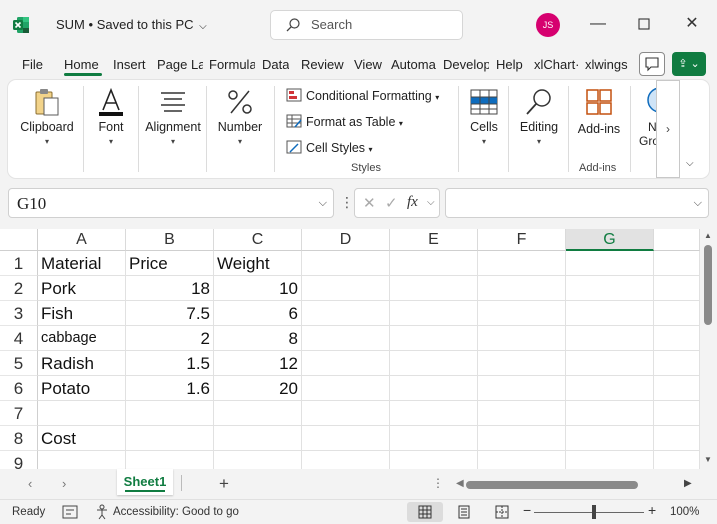 This screenshot has height=524, width=717. Describe the element at coordinates (708, 459) in the screenshot. I see `scroll-down-icon: ▼` at that location.